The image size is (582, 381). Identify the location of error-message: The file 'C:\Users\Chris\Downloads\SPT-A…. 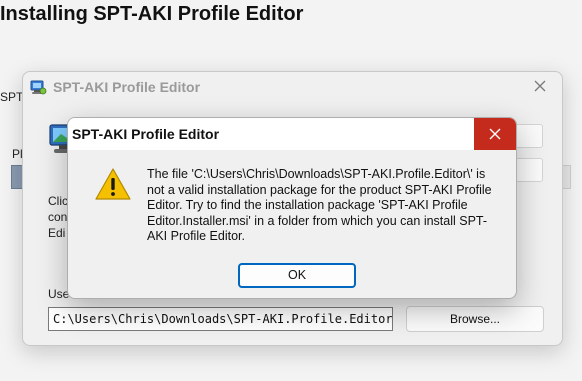
(319, 205).